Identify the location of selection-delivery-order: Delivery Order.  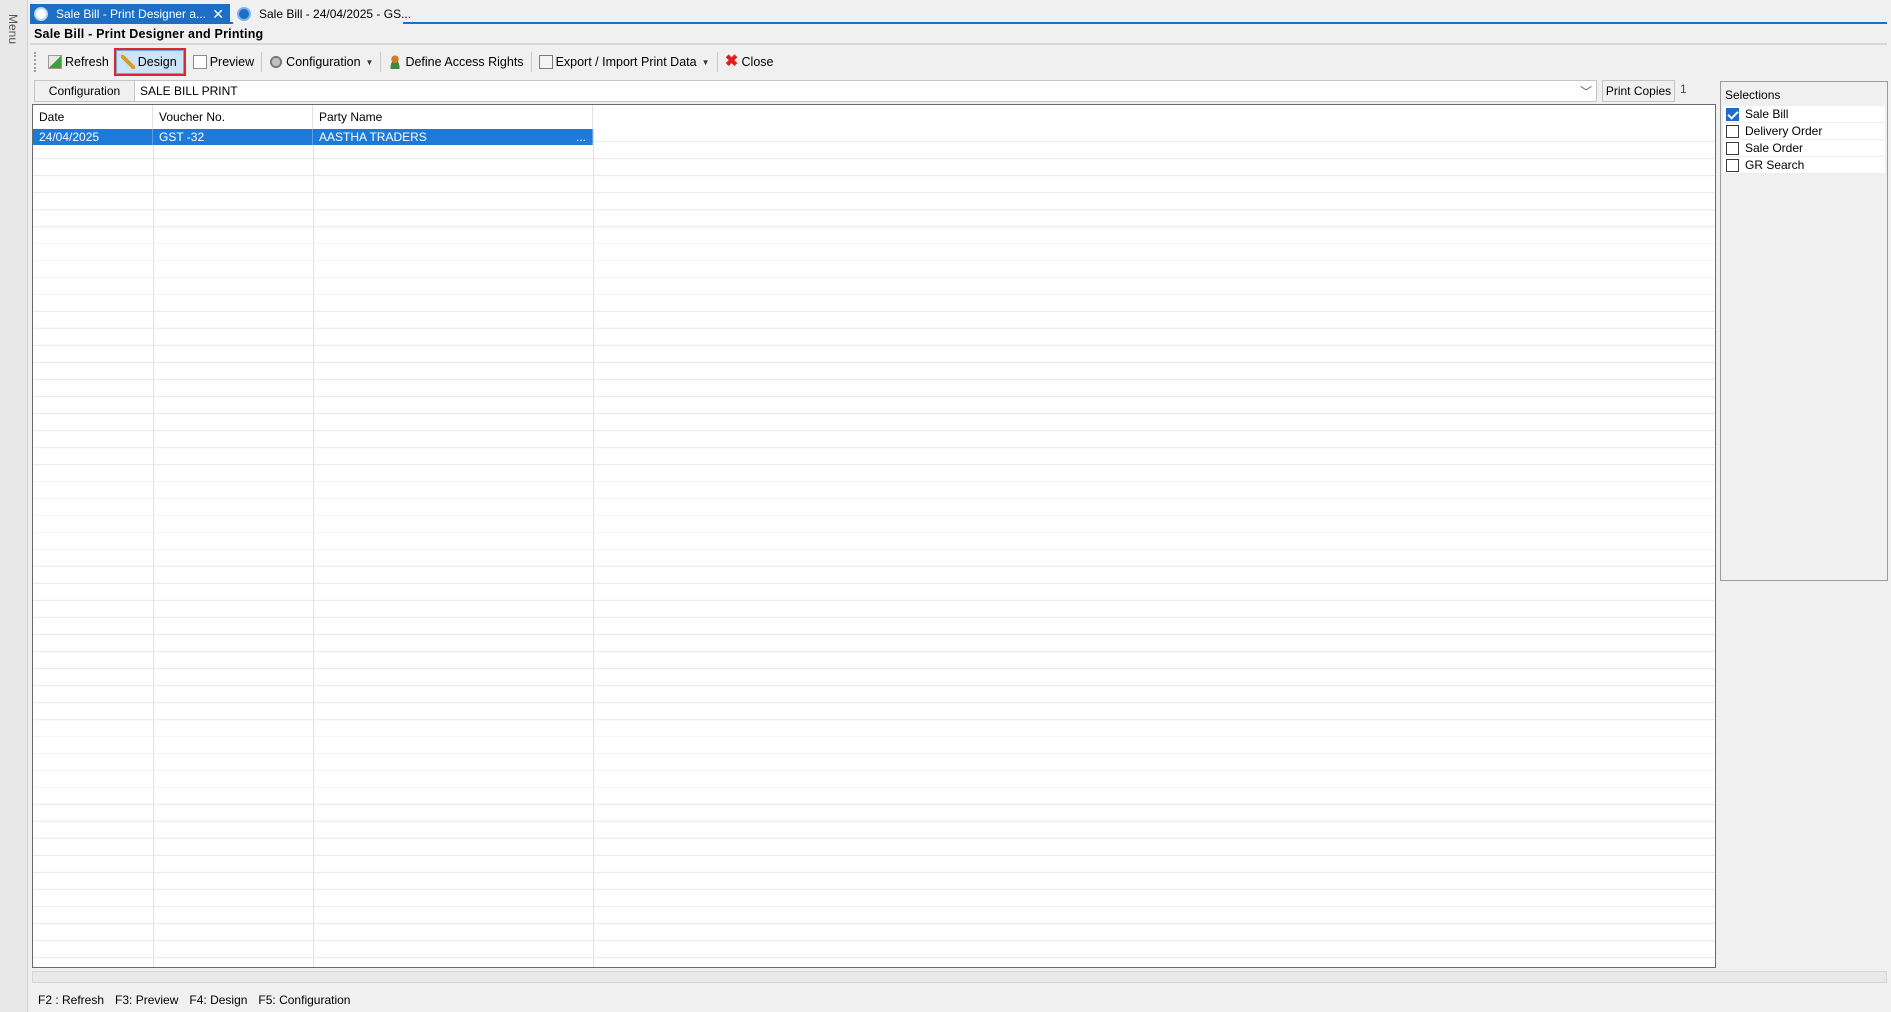
(1804, 131).